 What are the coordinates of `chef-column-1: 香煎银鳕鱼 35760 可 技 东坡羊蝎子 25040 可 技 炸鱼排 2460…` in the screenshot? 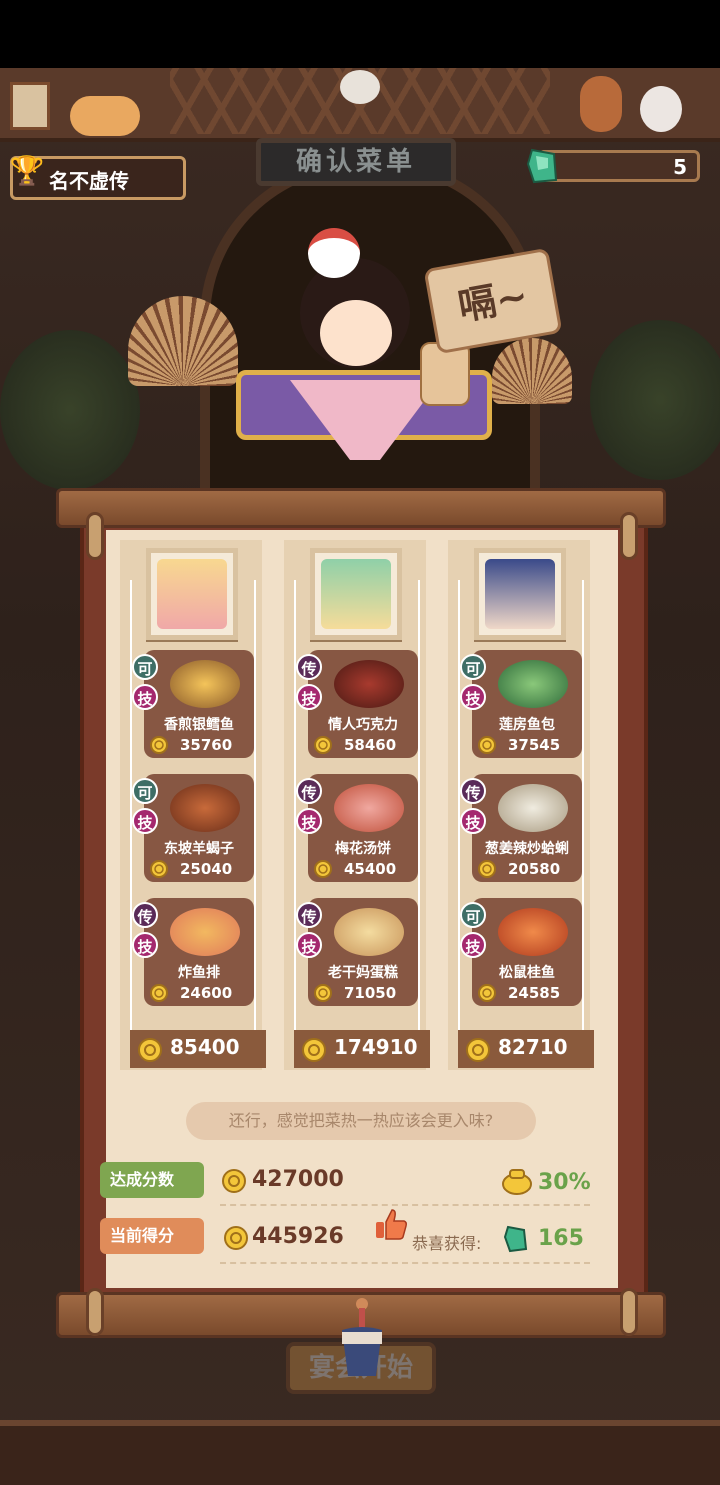 It's located at (193, 805).